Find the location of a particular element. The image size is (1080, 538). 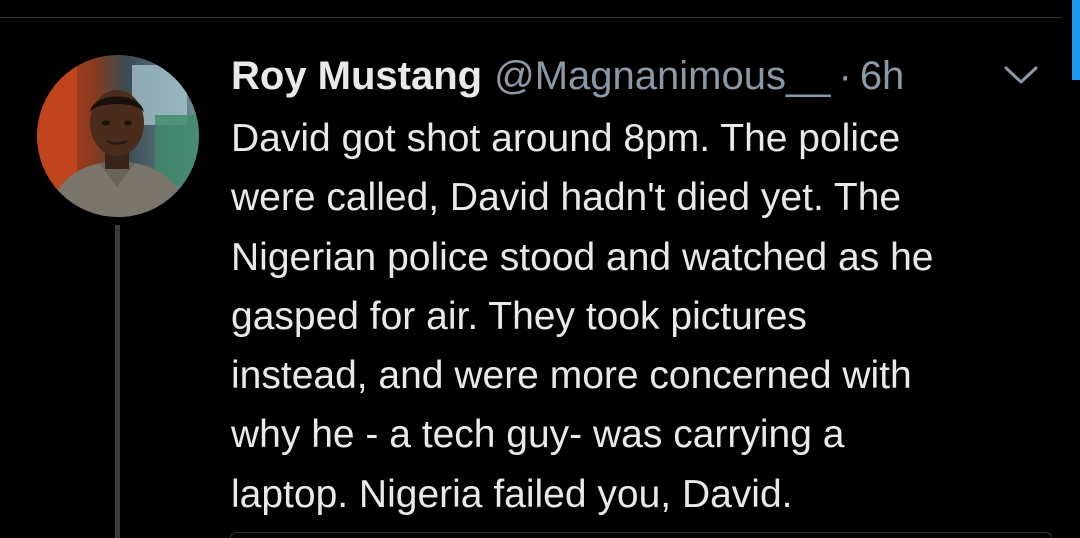

tweet-header: Roy Mustang @Magnanimous__ · 6h is located at coordinates (567, 76).